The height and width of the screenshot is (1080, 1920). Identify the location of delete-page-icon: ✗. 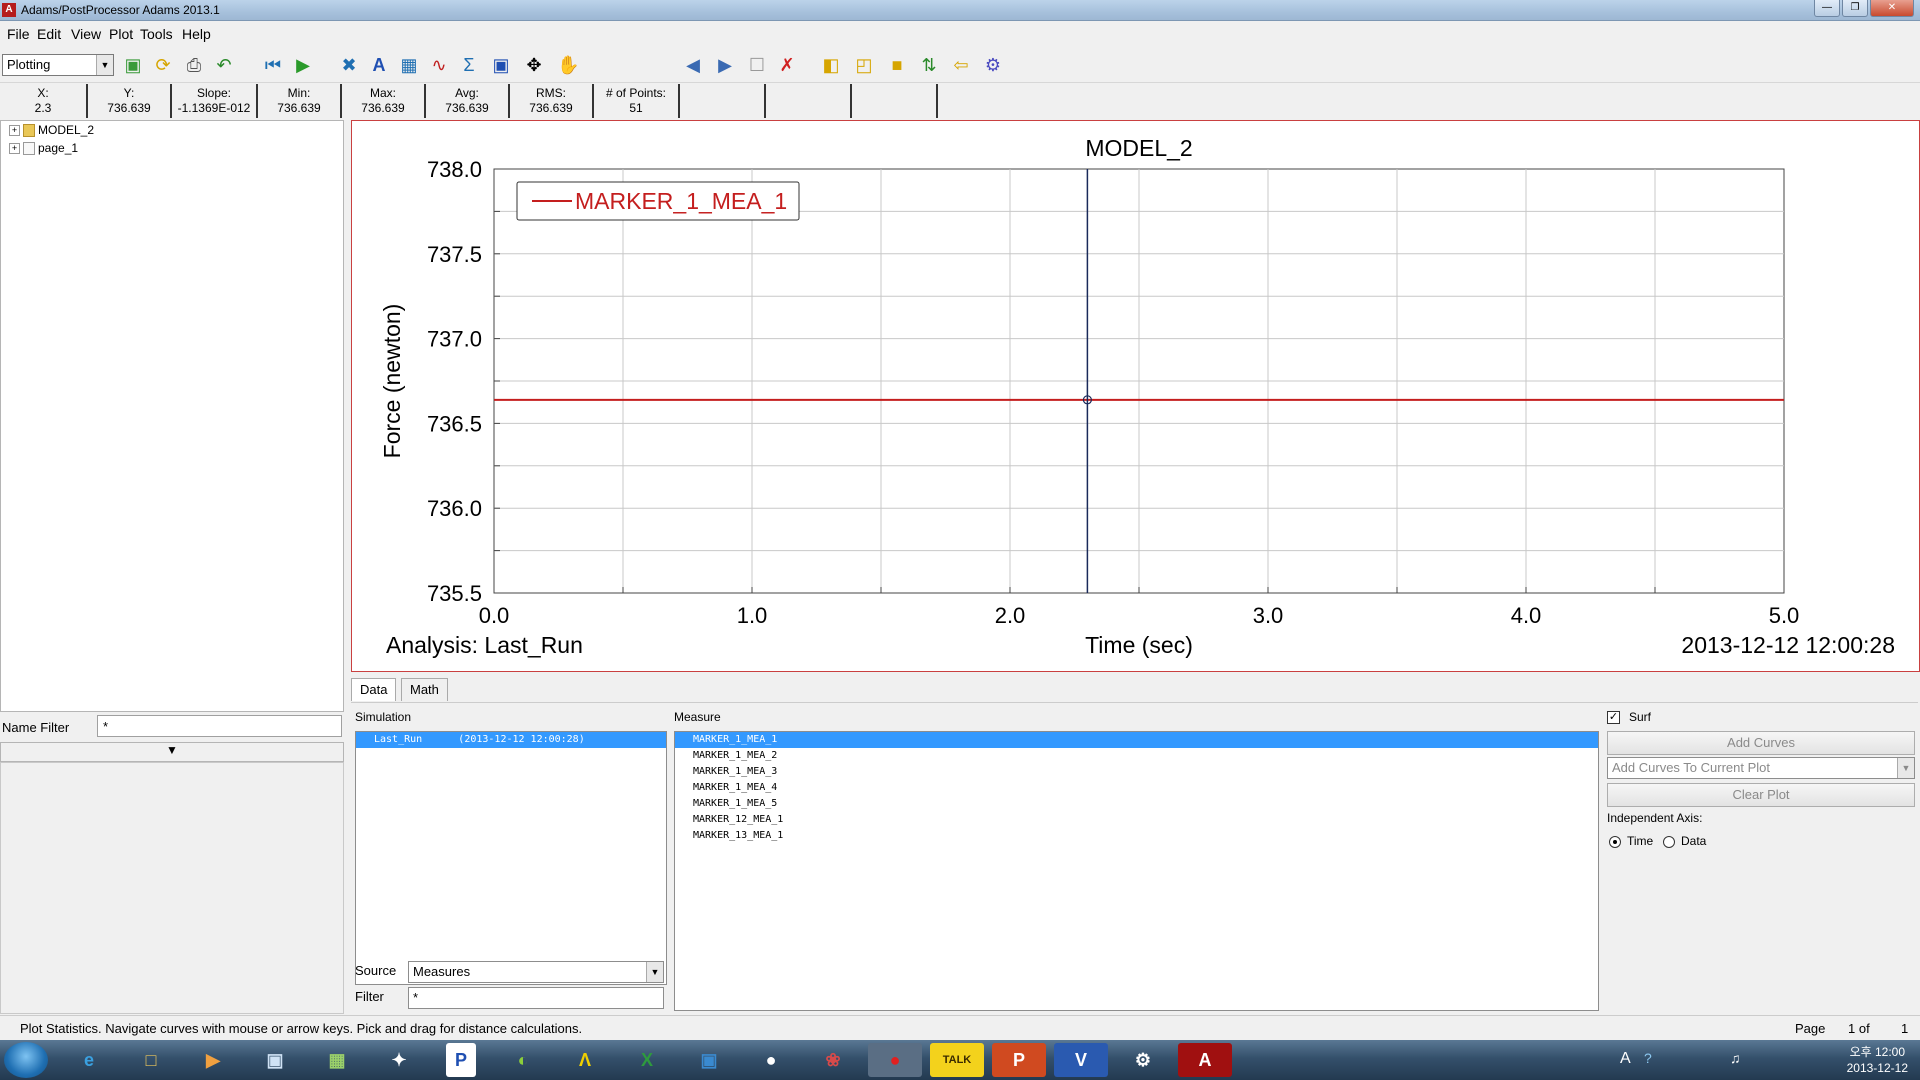
(787, 65).